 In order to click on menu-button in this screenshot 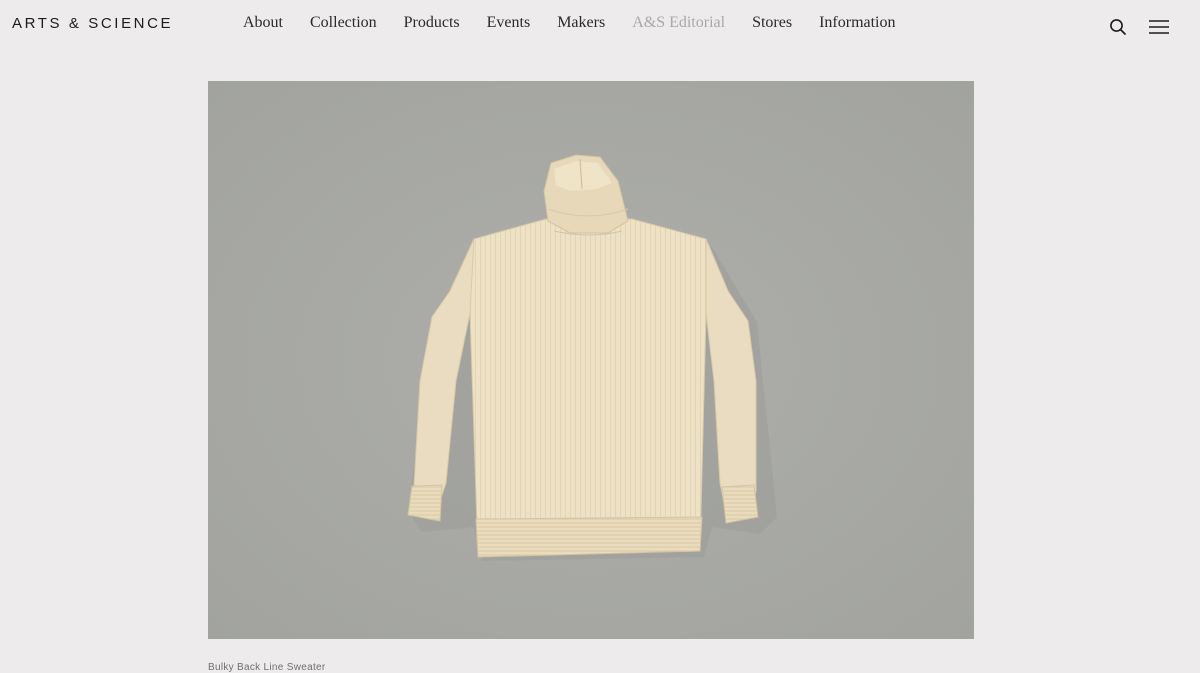, I will do `click(1159, 27)`.